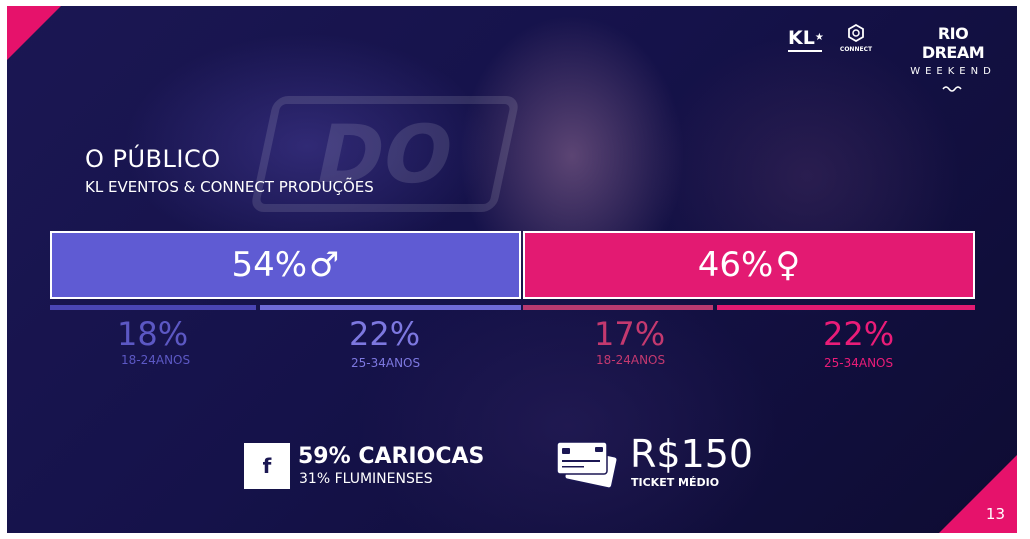 The width and height of the screenshot is (1030, 539). What do you see at coordinates (735, 265) in the screenshot?
I see `female-percent: 46%` at bounding box center [735, 265].